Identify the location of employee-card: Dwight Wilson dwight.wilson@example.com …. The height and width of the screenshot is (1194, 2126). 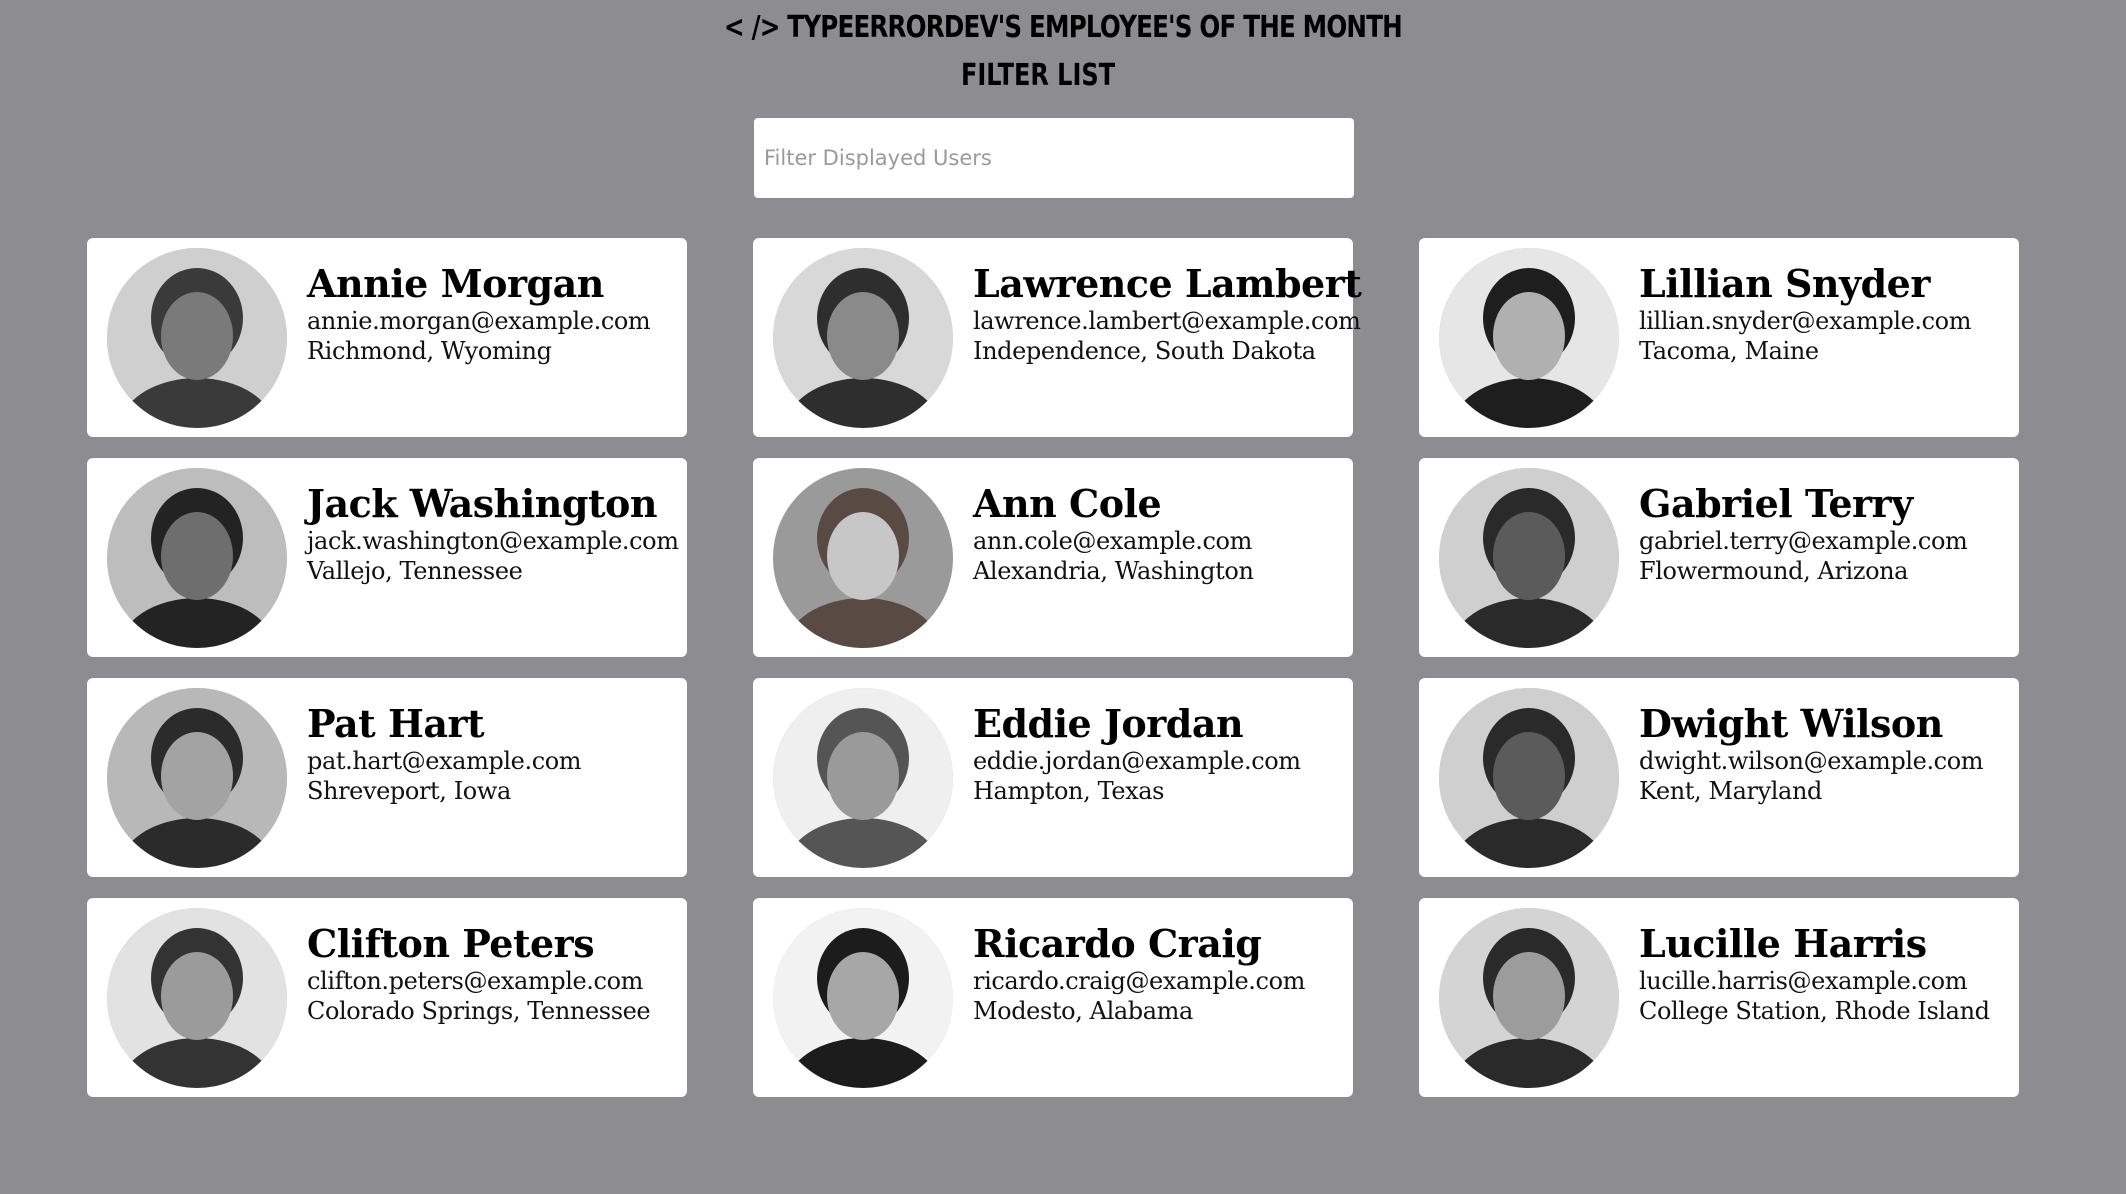
(1719, 777).